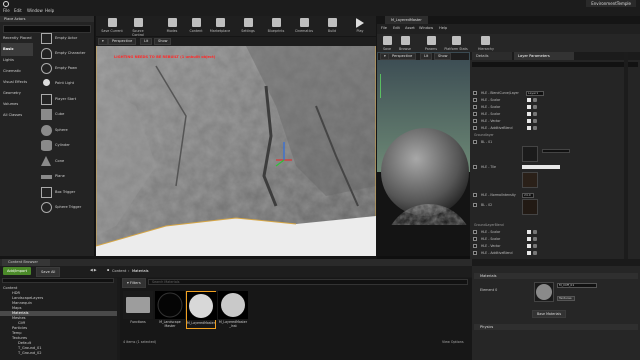 This screenshot has height=360, width=640. What do you see at coordinates (17, 333) in the screenshot?
I see `tree-item: Temp` at bounding box center [17, 333].